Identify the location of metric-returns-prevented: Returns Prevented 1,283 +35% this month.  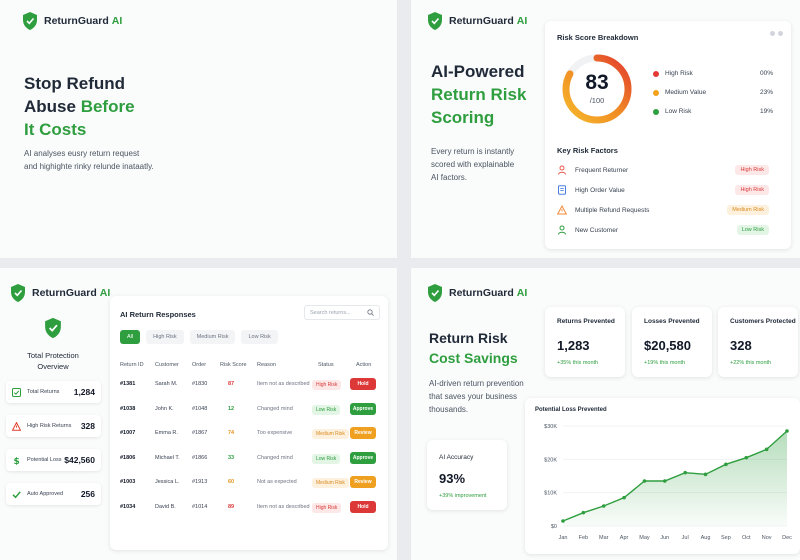
(585, 342).